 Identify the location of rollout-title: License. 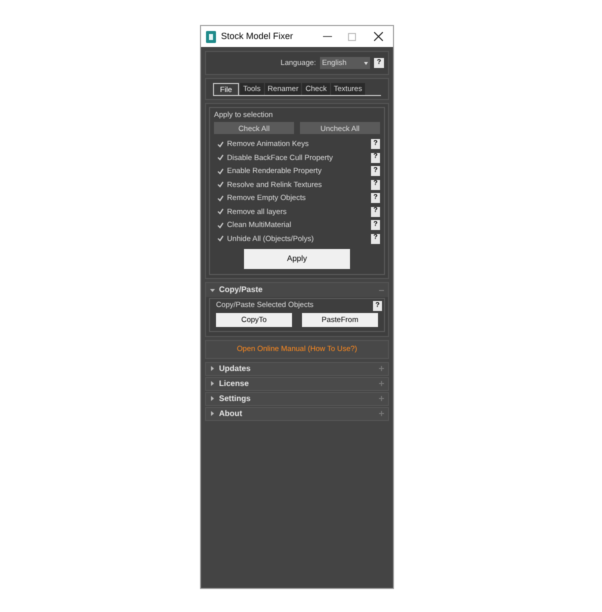
(234, 384).